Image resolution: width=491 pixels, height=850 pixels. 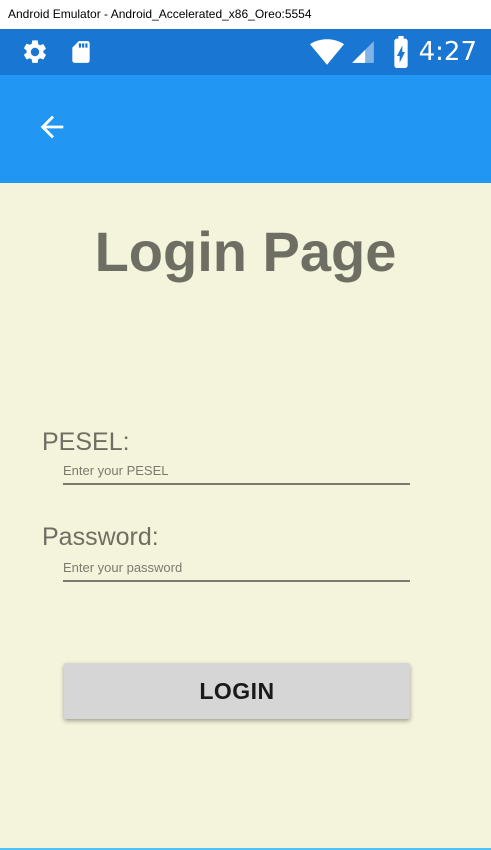 I want to click on page-title: Login Page, so click(x=245, y=251).